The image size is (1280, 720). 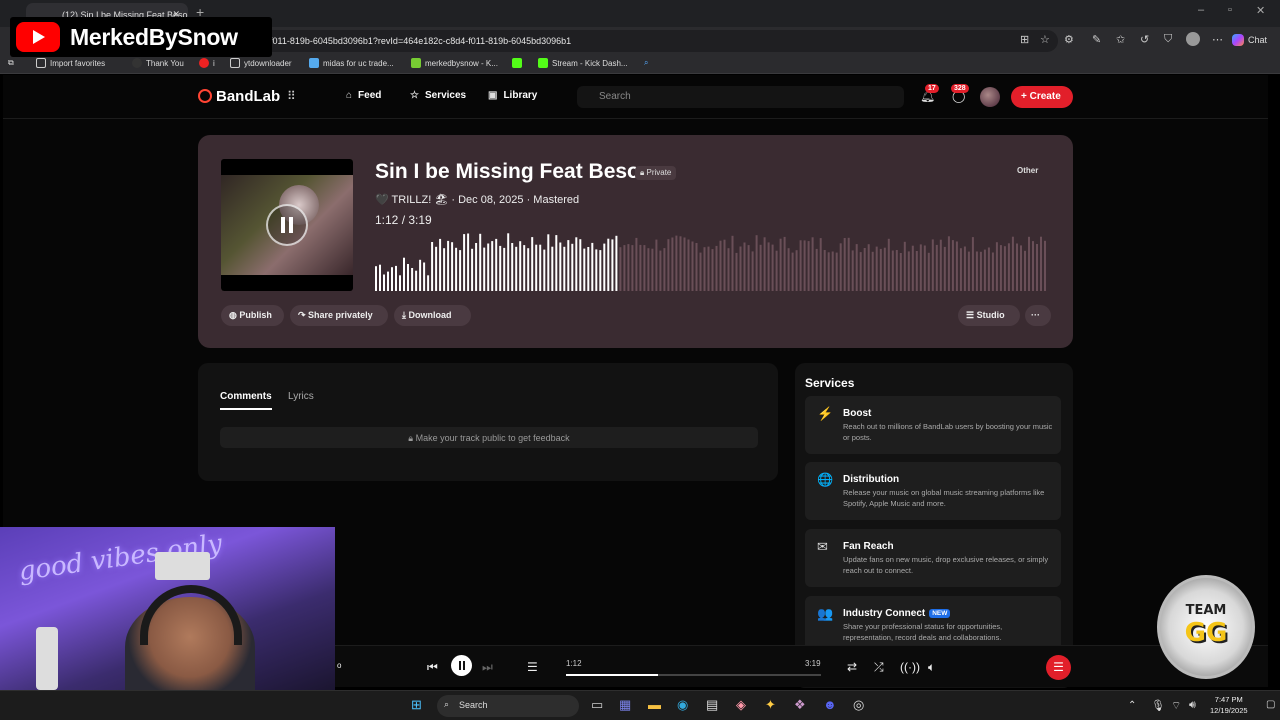 What do you see at coordinates (597, 705) in the screenshot?
I see `task-view-icon: ▭` at bounding box center [597, 705].